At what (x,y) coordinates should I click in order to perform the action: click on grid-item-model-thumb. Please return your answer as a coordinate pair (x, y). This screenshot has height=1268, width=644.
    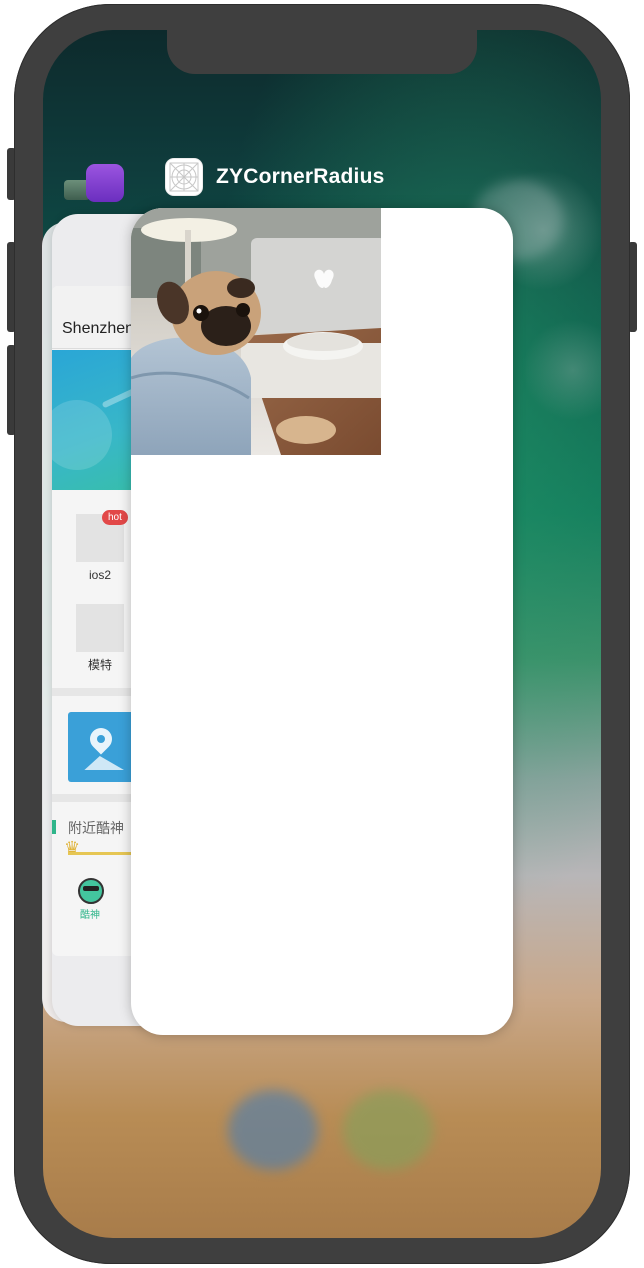
    Looking at the image, I should click on (100, 628).